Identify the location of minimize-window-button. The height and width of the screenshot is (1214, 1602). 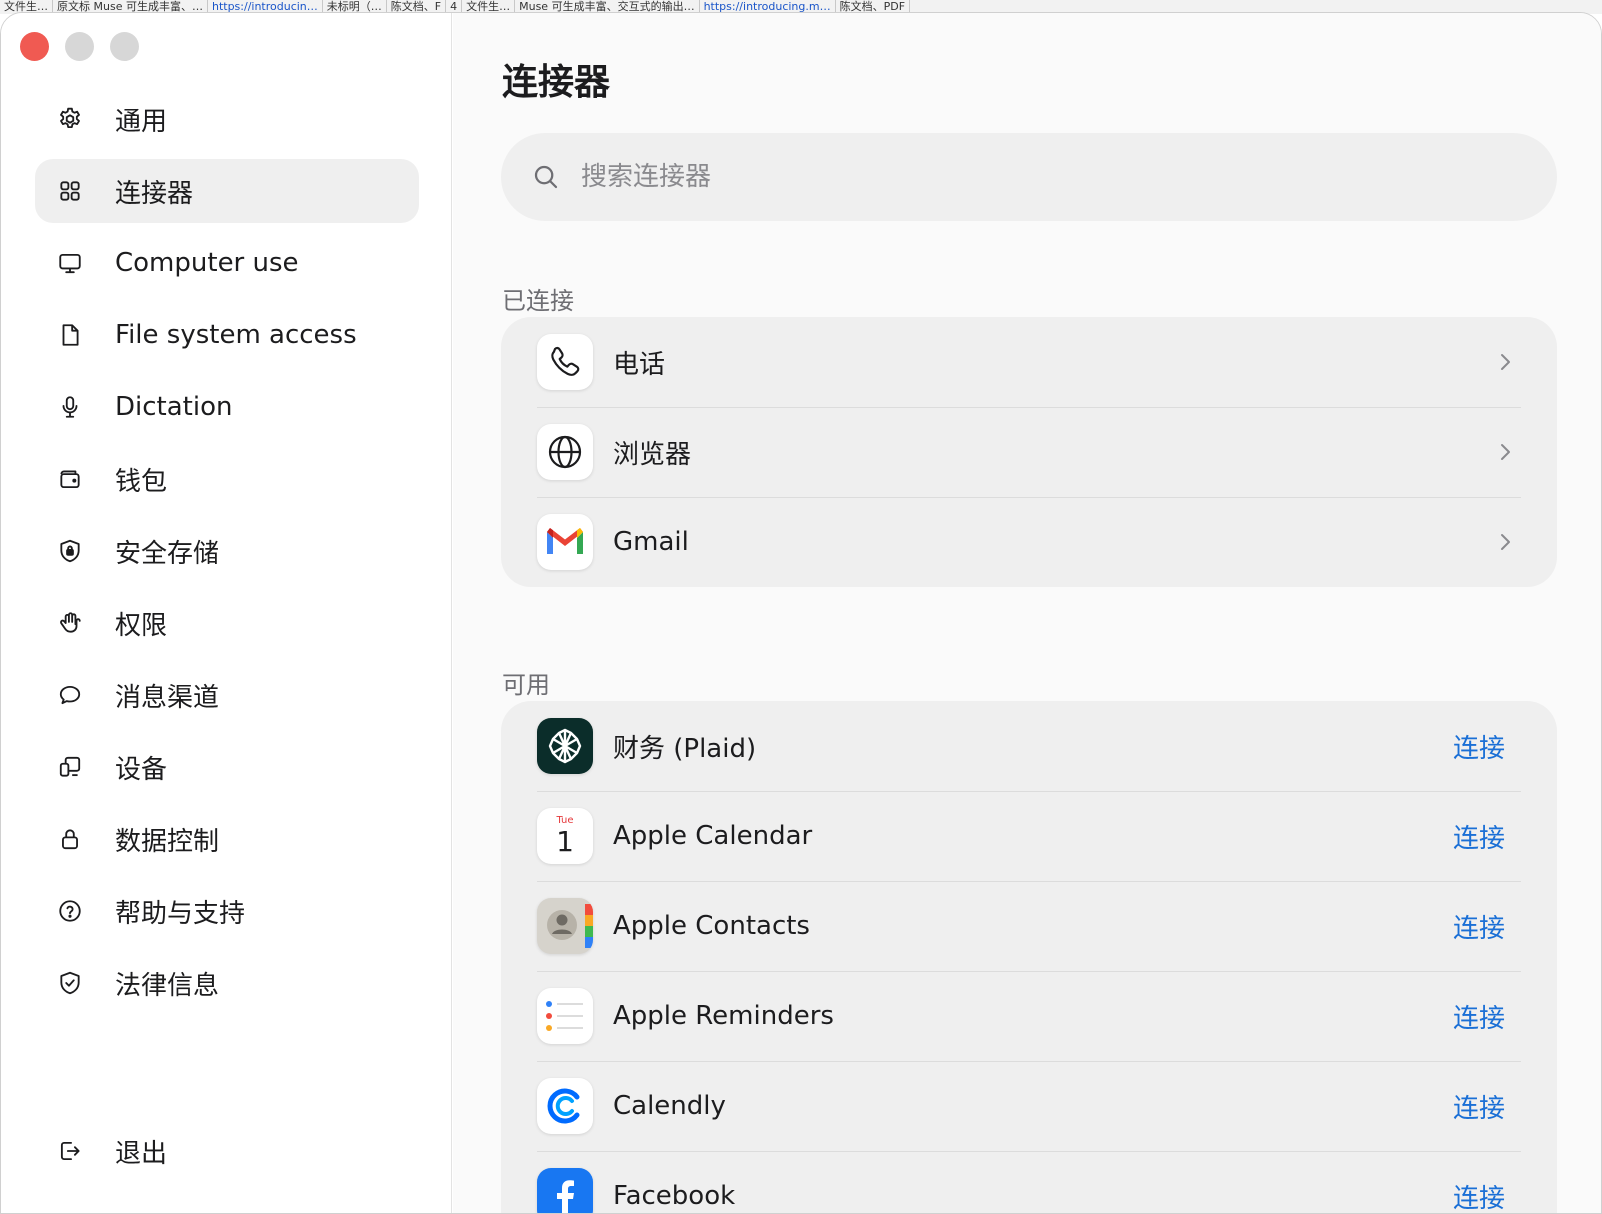
(79, 46).